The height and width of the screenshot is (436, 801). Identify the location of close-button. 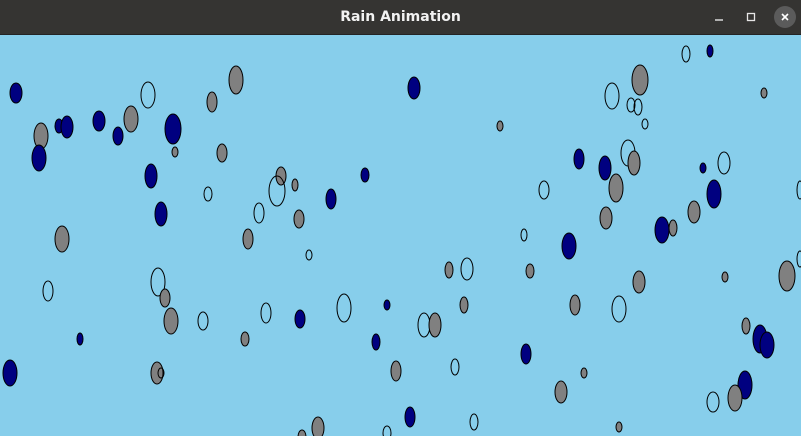
(785, 17).